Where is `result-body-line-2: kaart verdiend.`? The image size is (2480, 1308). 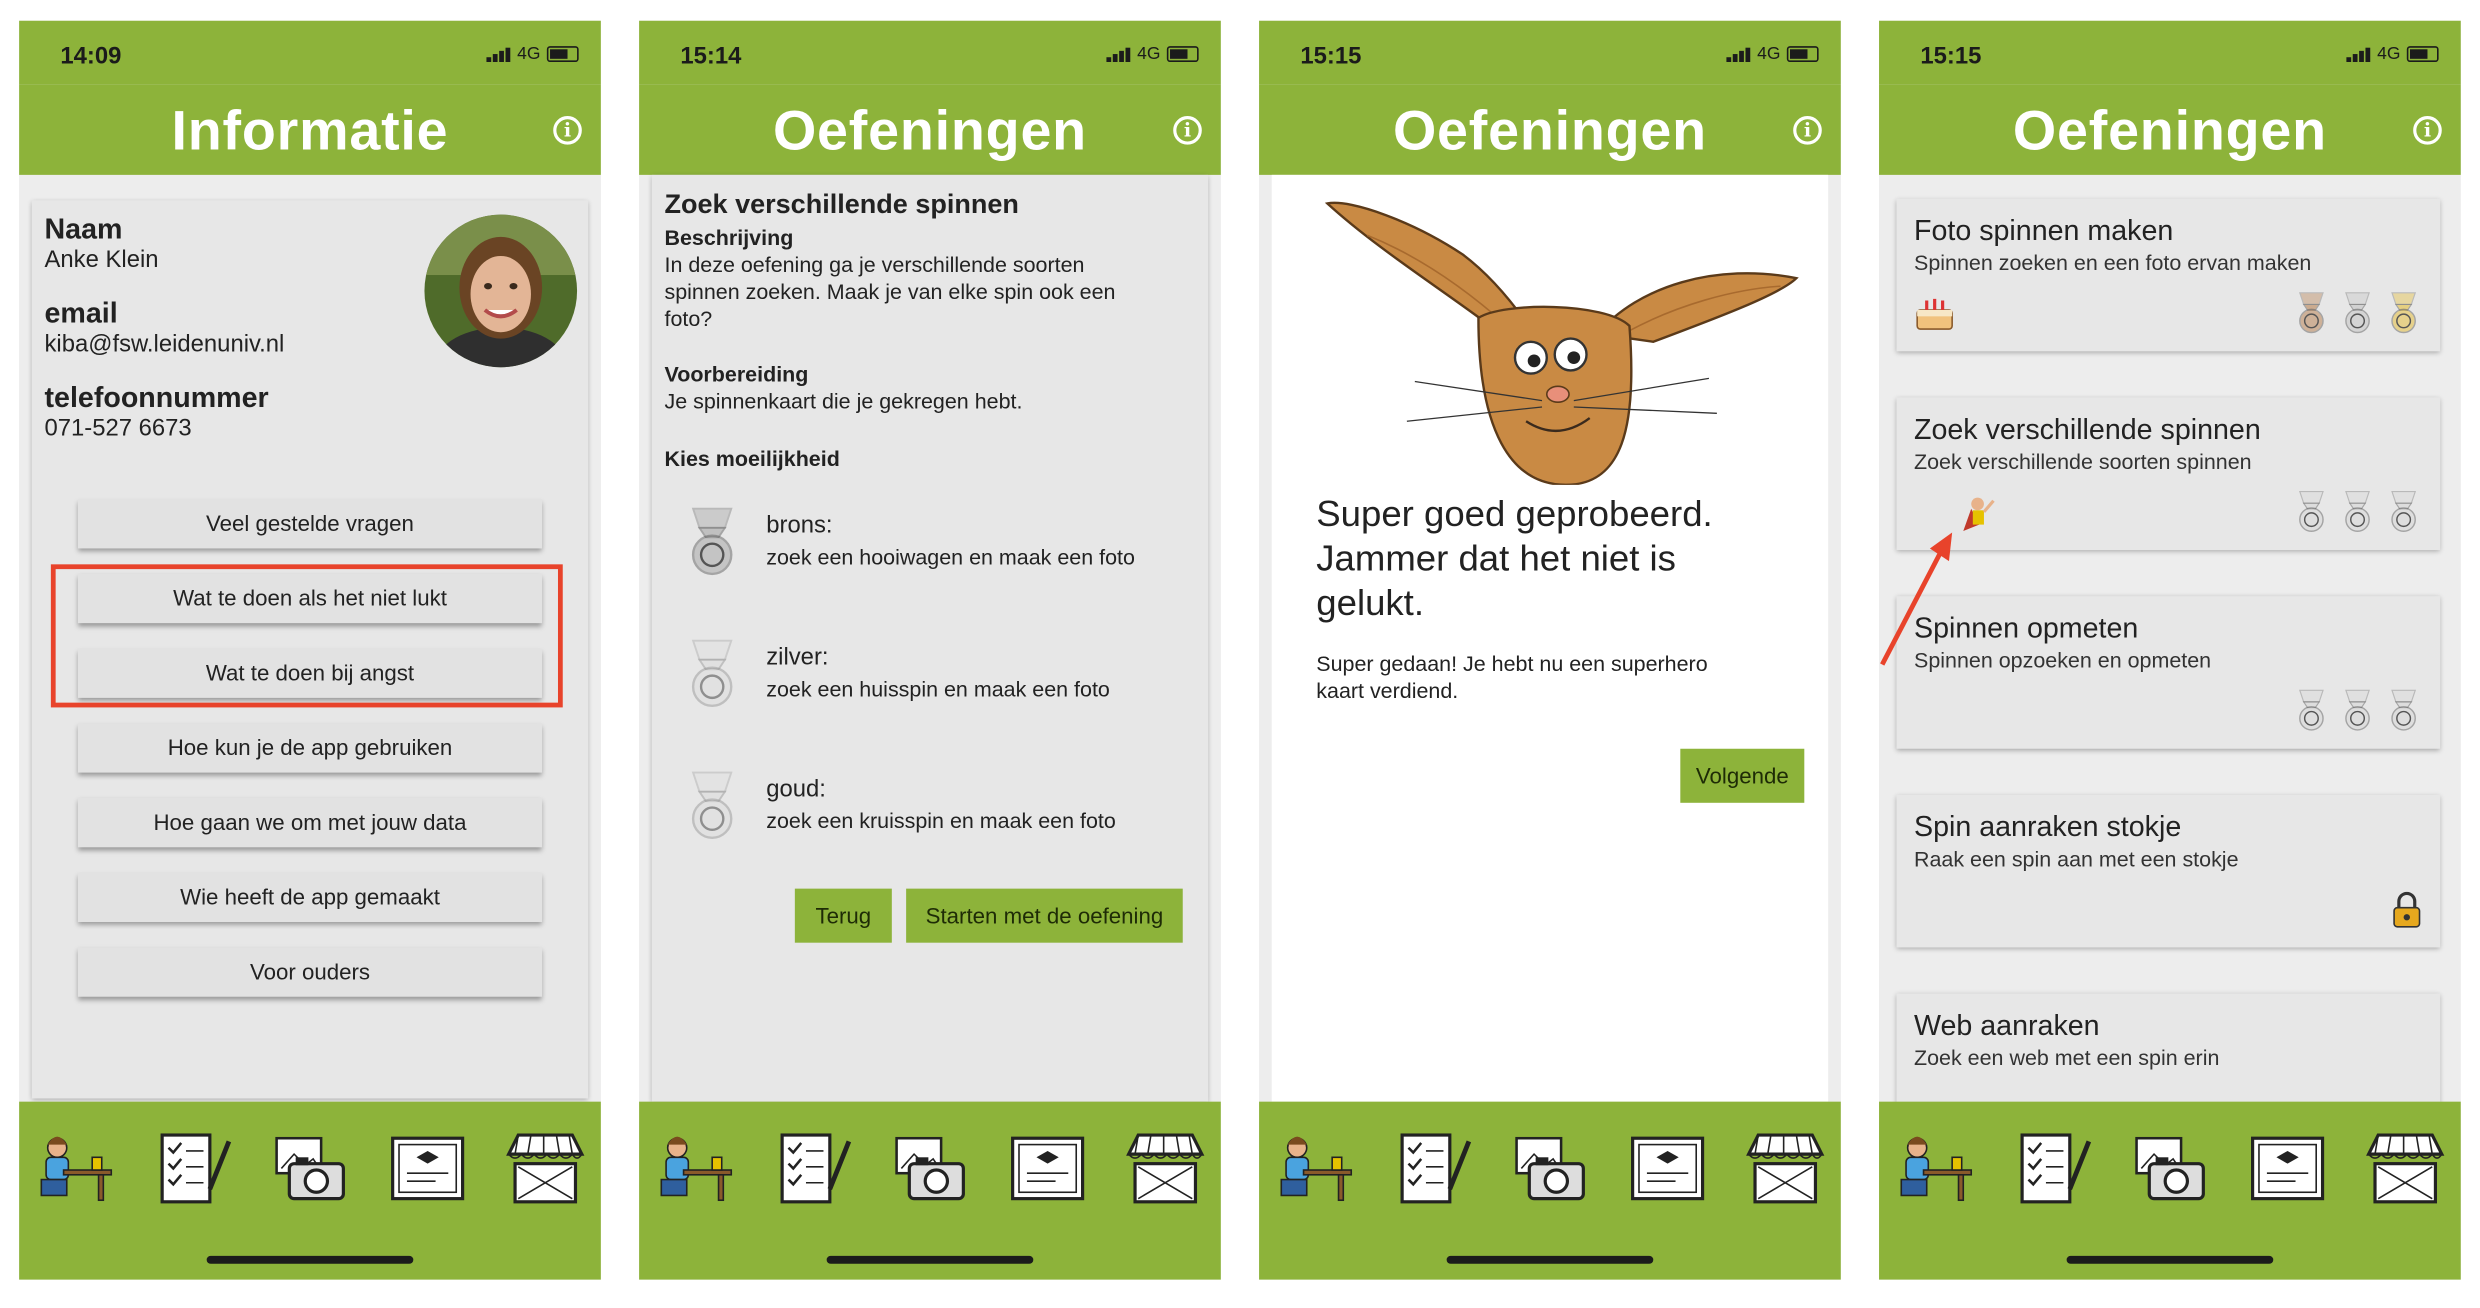 result-body-line-2: kaart verdiend. is located at coordinates (1387, 690).